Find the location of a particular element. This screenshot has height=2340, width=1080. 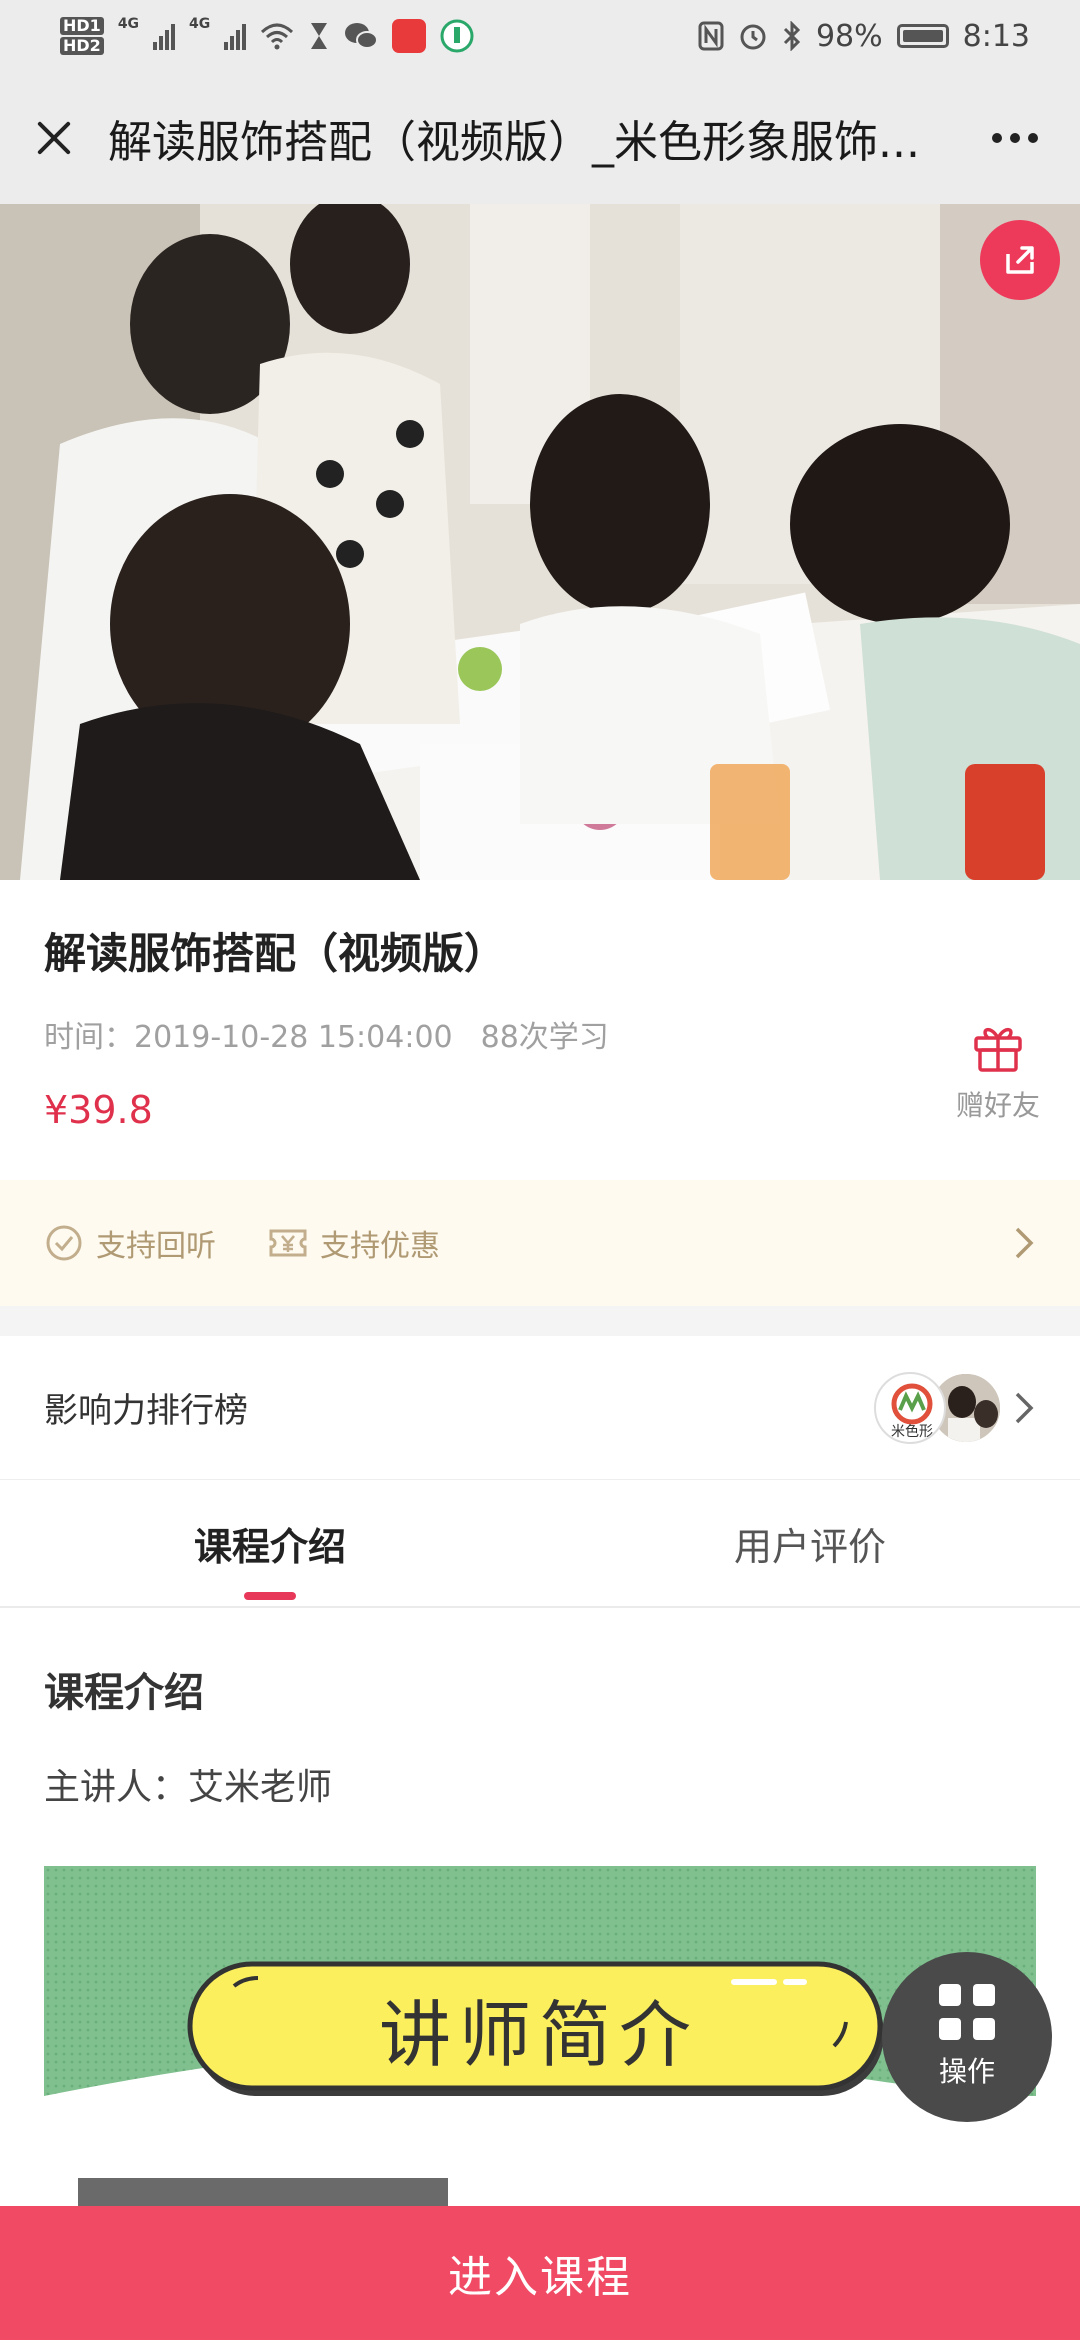

avatar-text: 米色形 is located at coordinates (912, 1431).